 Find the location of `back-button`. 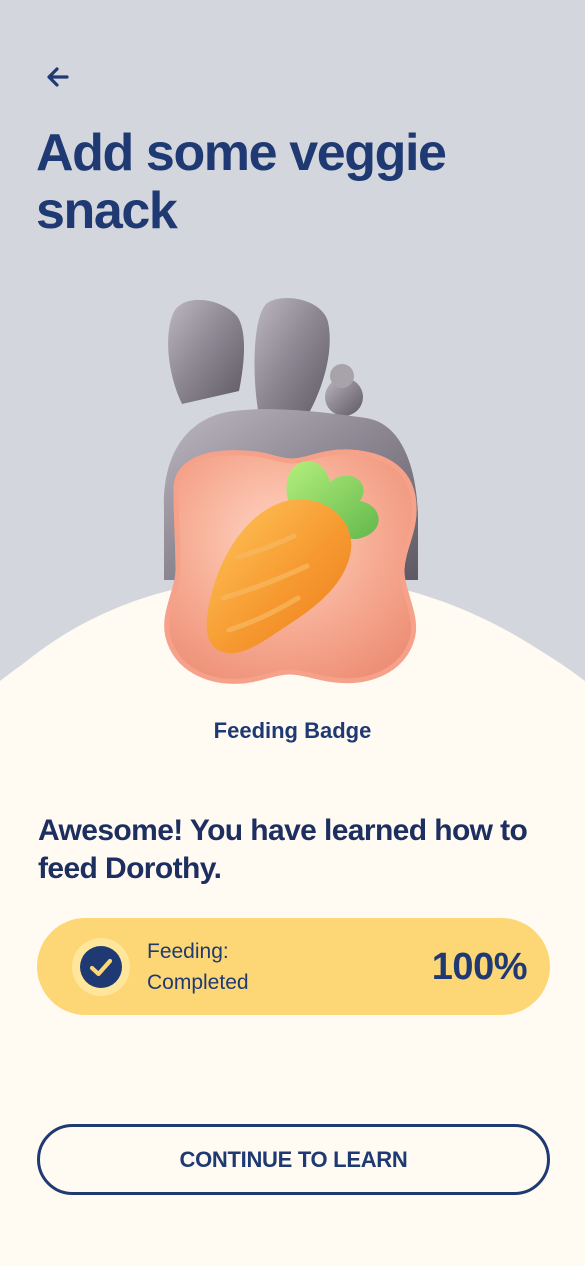

back-button is located at coordinates (58, 77).